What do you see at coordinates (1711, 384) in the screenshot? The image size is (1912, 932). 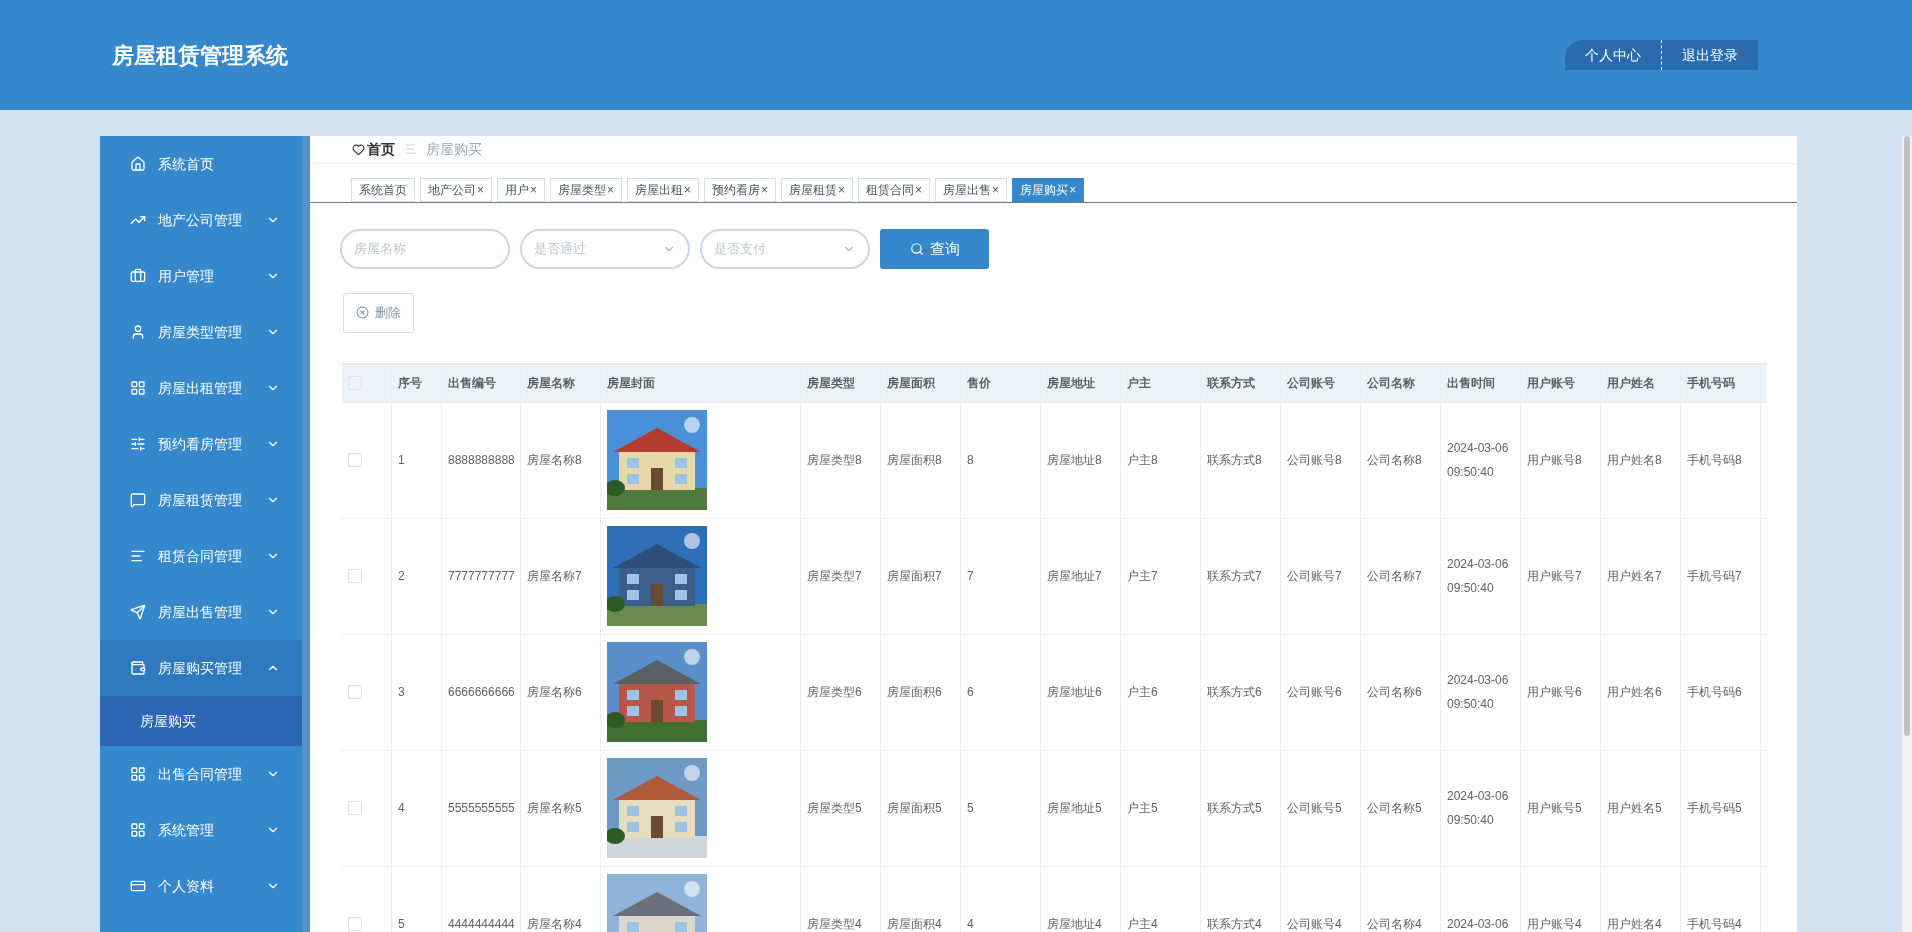 I see `column-header: 手机号码` at bounding box center [1711, 384].